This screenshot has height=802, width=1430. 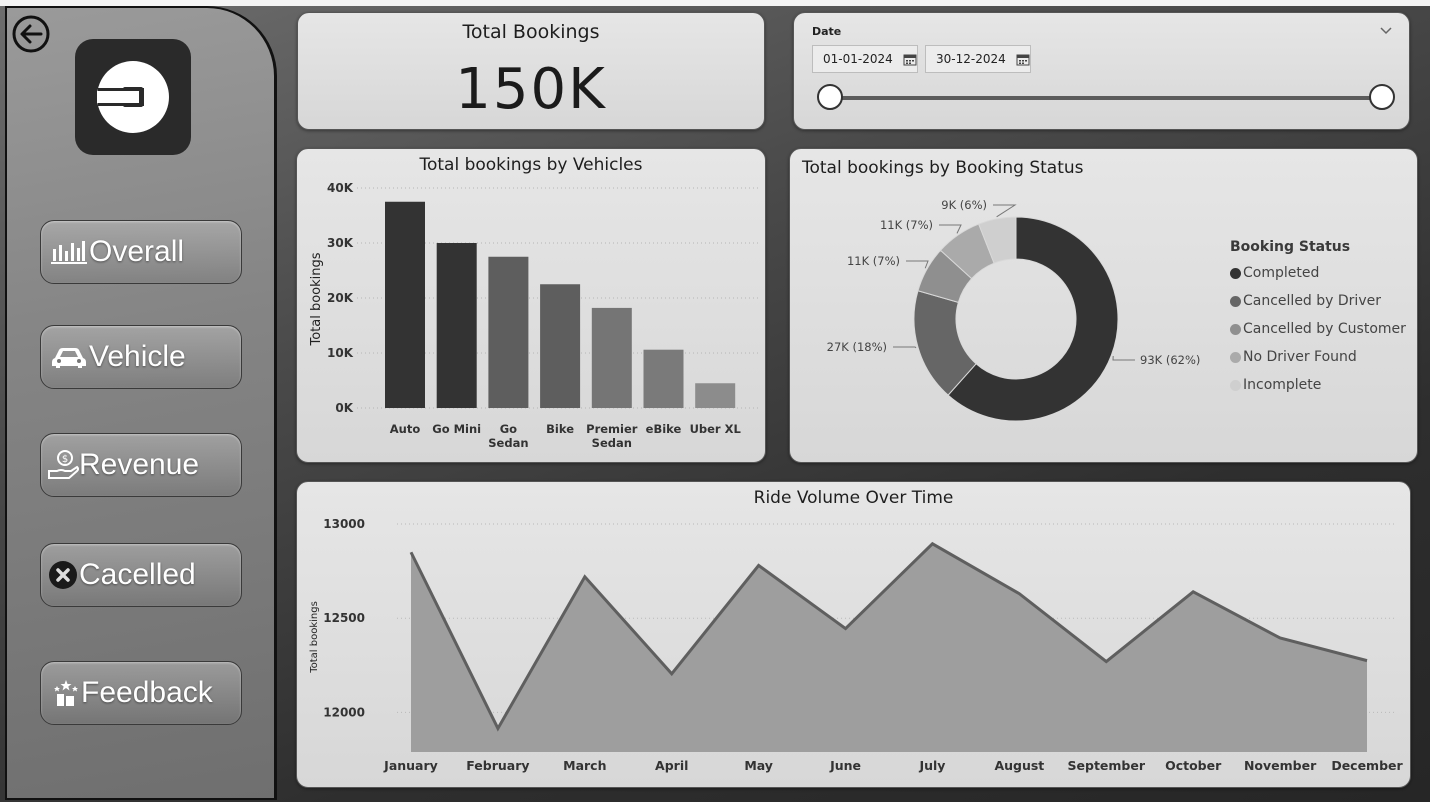 What do you see at coordinates (857, 347) in the screenshot?
I see `data-label: 27K (18%)` at bounding box center [857, 347].